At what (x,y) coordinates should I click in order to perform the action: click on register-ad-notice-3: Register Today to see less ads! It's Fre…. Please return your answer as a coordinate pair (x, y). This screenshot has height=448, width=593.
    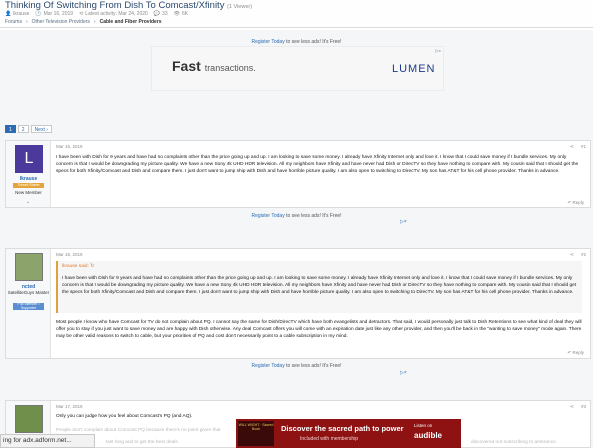
    Looking at the image, I should click on (296, 366).